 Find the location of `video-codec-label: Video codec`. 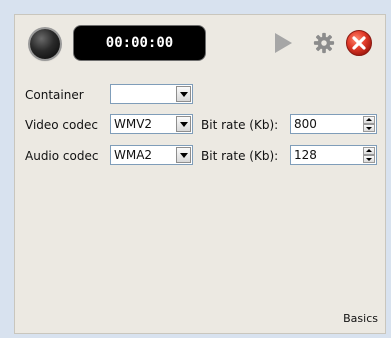

video-codec-label: Video codec is located at coordinates (61, 125).